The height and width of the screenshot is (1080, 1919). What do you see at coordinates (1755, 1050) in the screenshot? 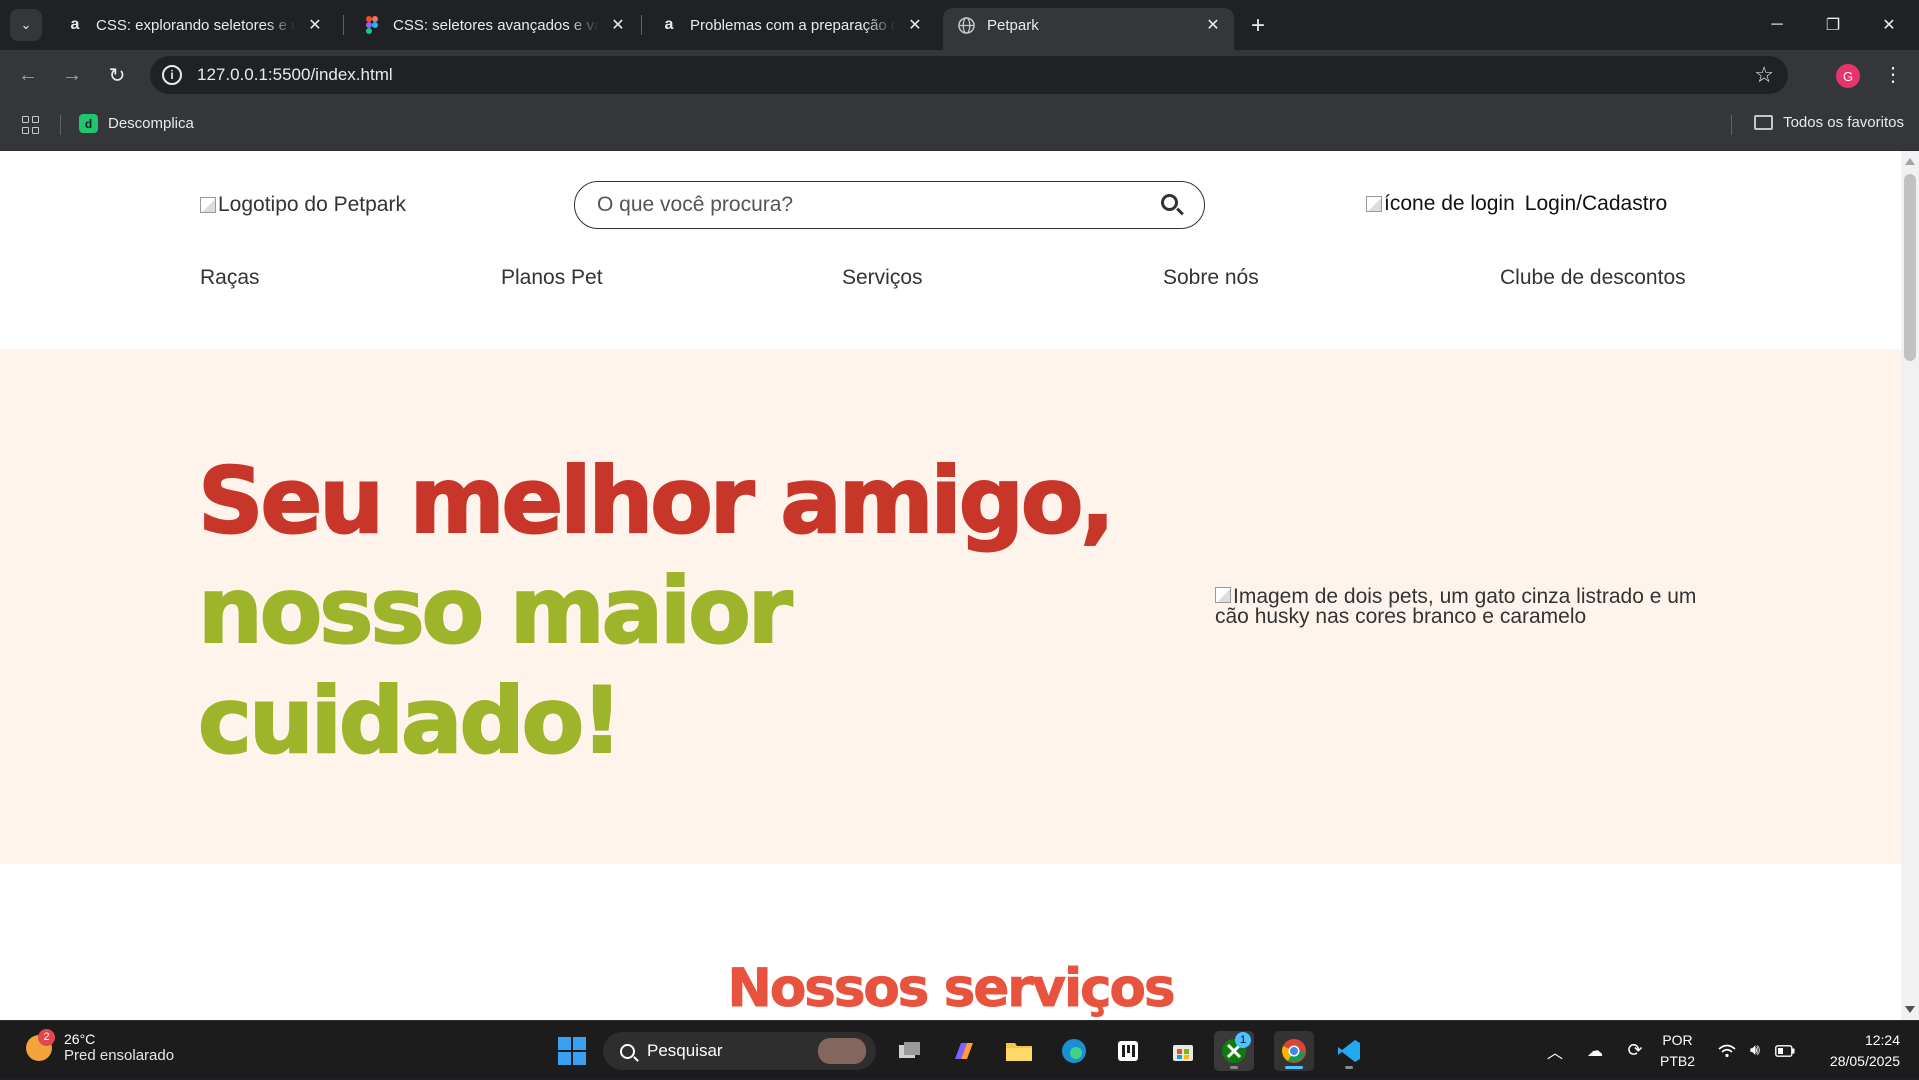
I see `volume-icon: 🔊︎` at bounding box center [1755, 1050].